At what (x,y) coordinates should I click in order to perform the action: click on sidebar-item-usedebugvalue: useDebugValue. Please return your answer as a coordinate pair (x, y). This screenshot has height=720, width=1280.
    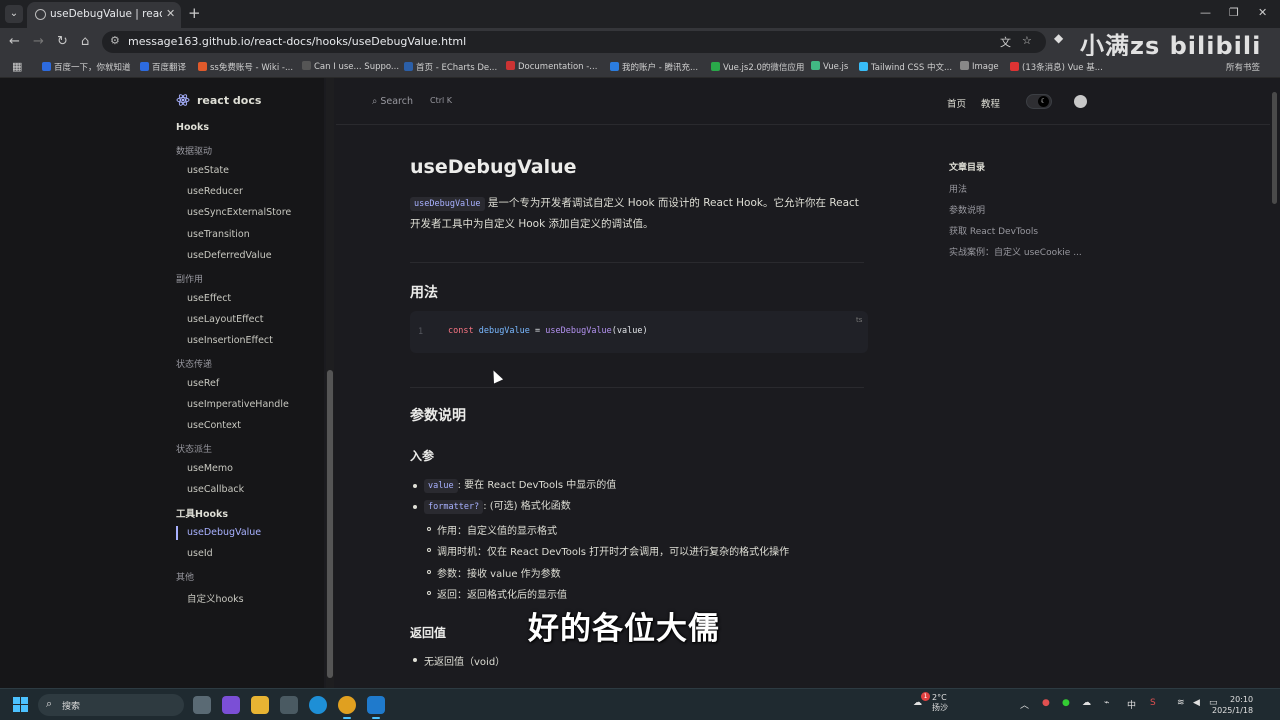
    Looking at the image, I should click on (224, 532).